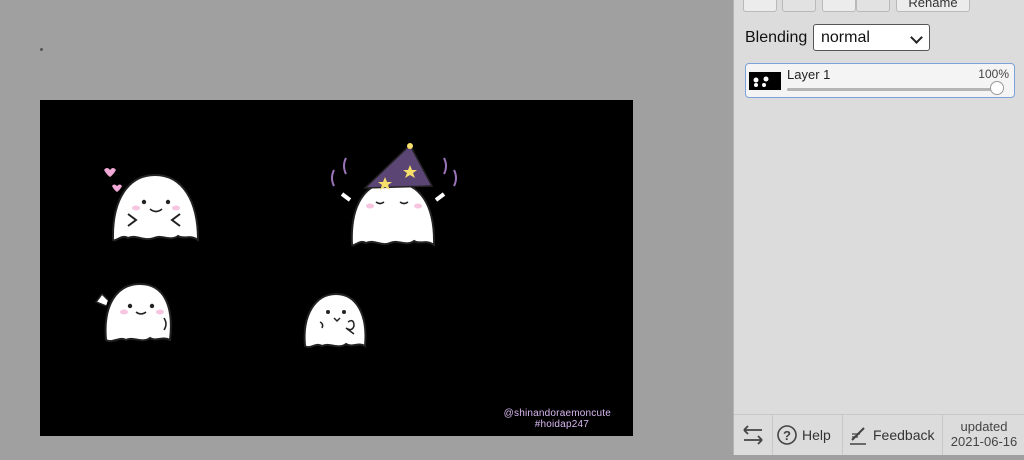  What do you see at coordinates (904, 435) in the screenshot?
I see `feedback-label: Feedback` at bounding box center [904, 435].